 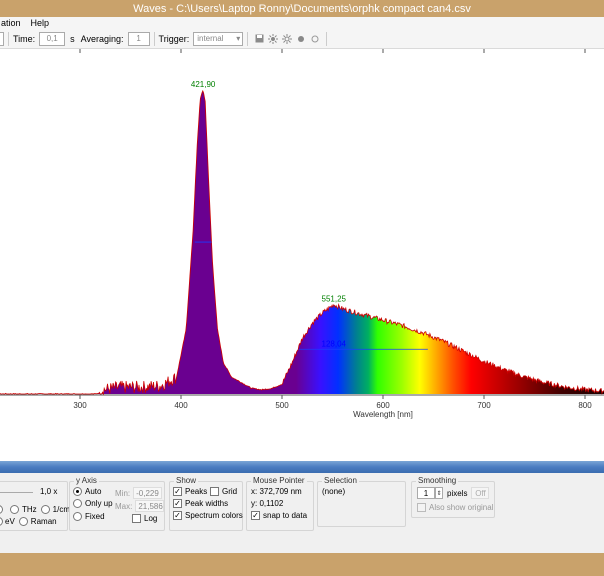 What do you see at coordinates (214, 491) in the screenshot?
I see `show-grid-checkbox` at bounding box center [214, 491].